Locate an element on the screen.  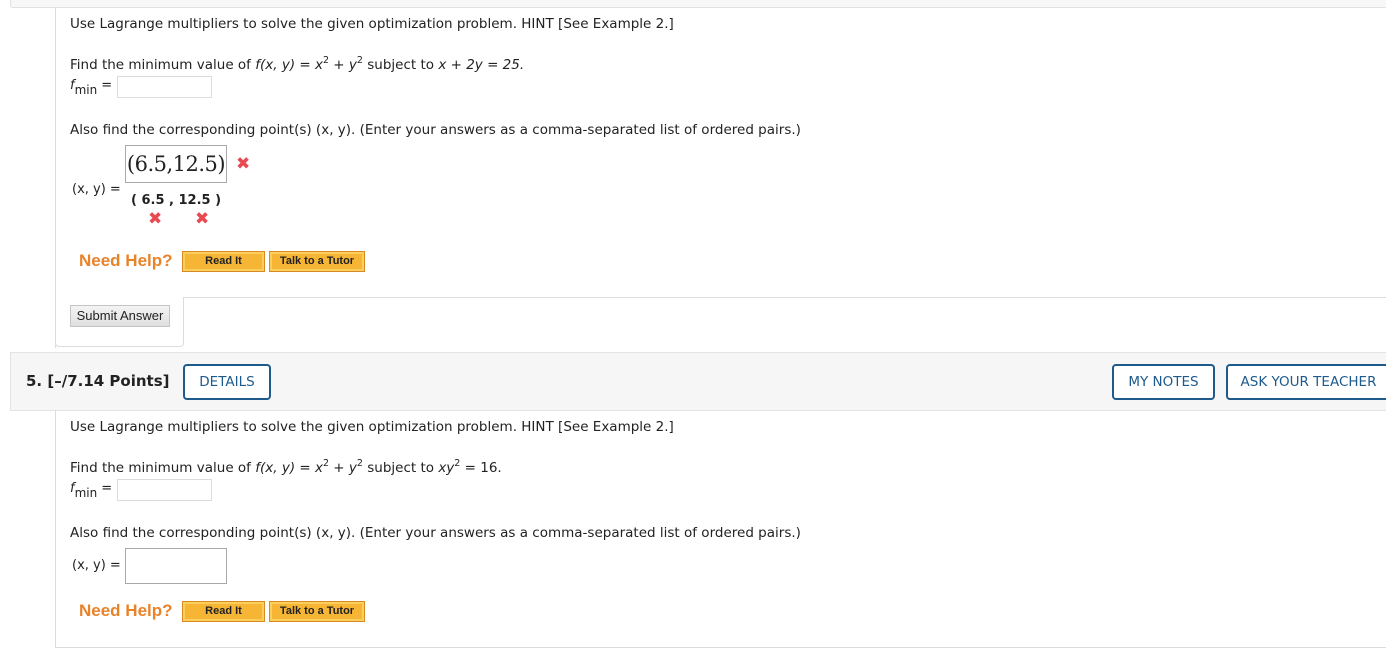
q4-xy-answer-input: (6.5,12.5) is located at coordinates (176, 164).